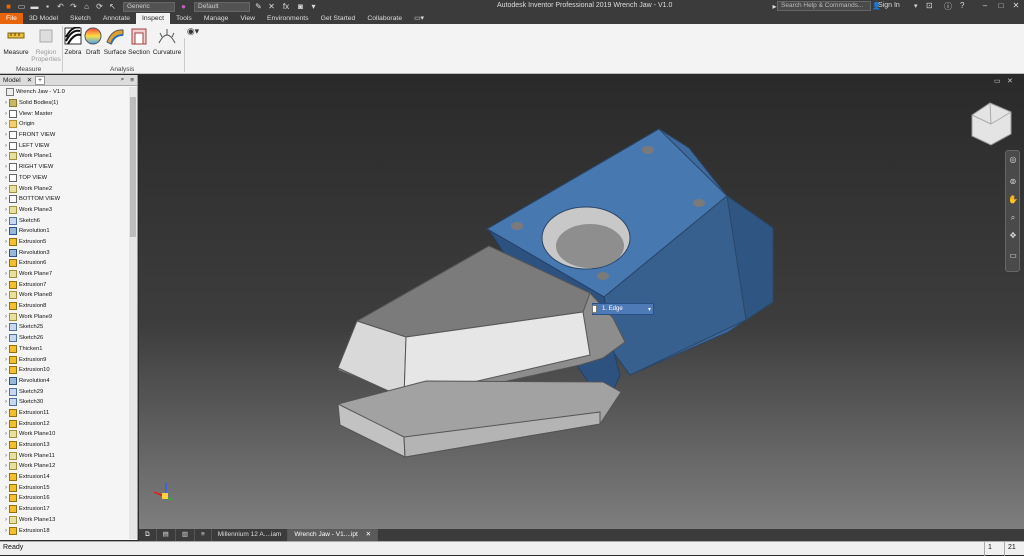 The height and width of the screenshot is (556, 1024). Describe the element at coordinates (123, 80) in the screenshot. I see `browser-search-icon: ⌕` at that location.